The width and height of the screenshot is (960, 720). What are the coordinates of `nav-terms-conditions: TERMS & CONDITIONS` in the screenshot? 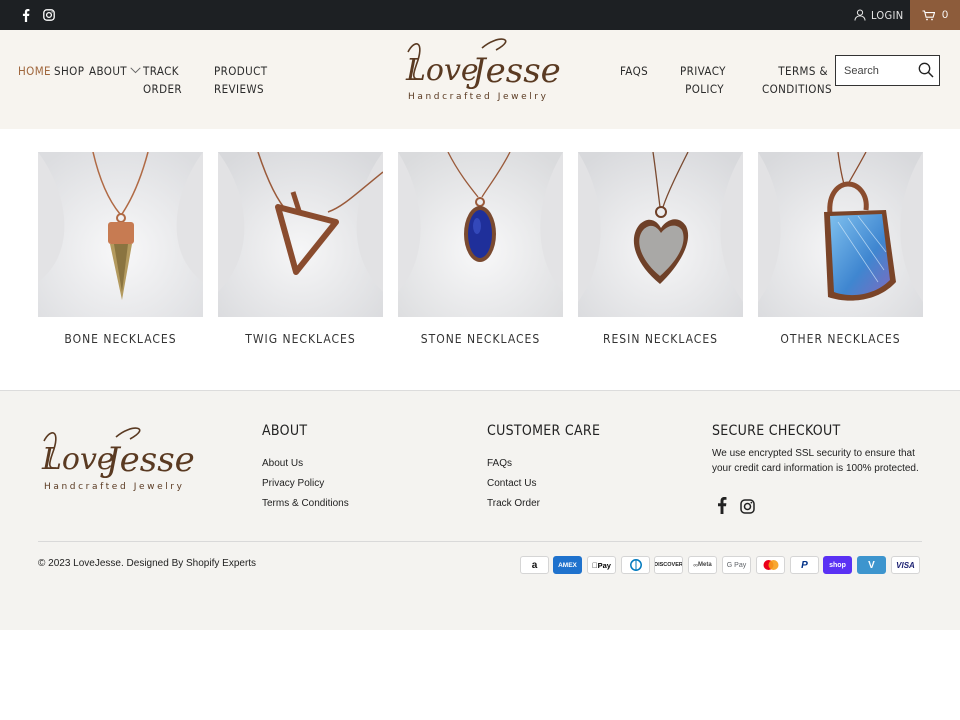 It's located at (797, 80).